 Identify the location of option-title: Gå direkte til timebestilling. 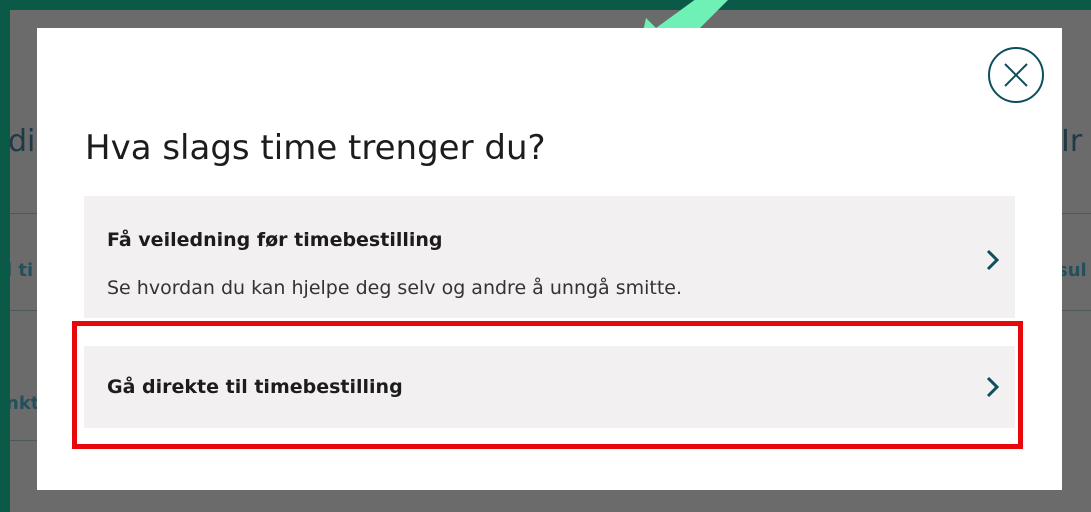
(255, 387).